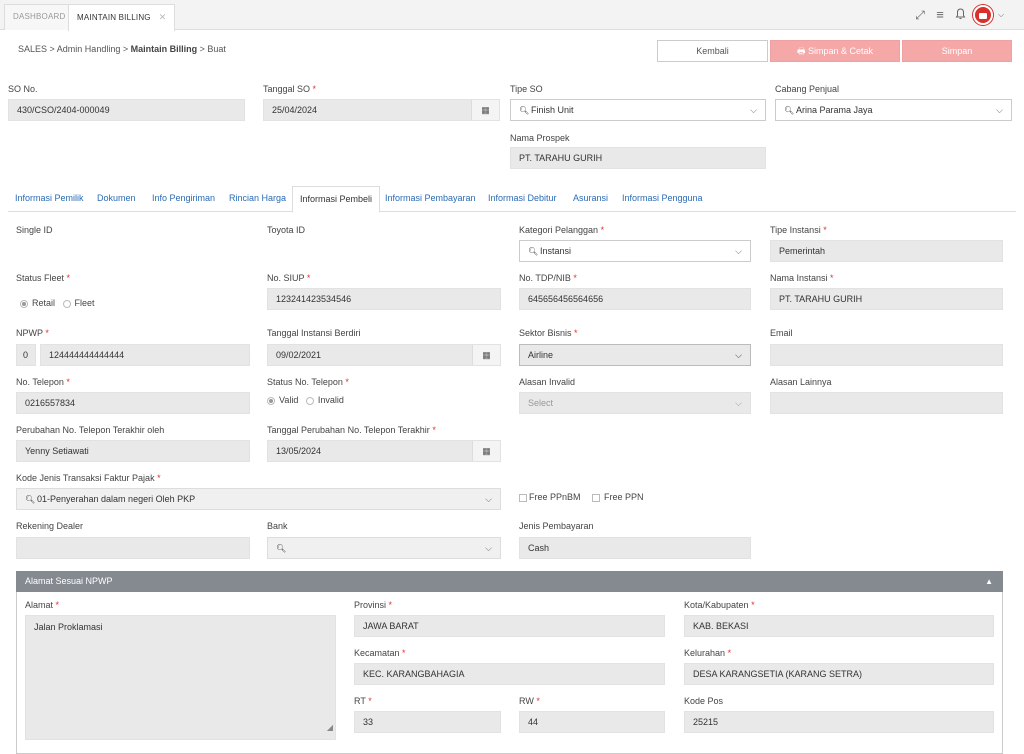 The height and width of the screenshot is (754, 1024). What do you see at coordinates (526, 89) in the screenshot?
I see `tipe-so-label: Tipe SO` at bounding box center [526, 89].